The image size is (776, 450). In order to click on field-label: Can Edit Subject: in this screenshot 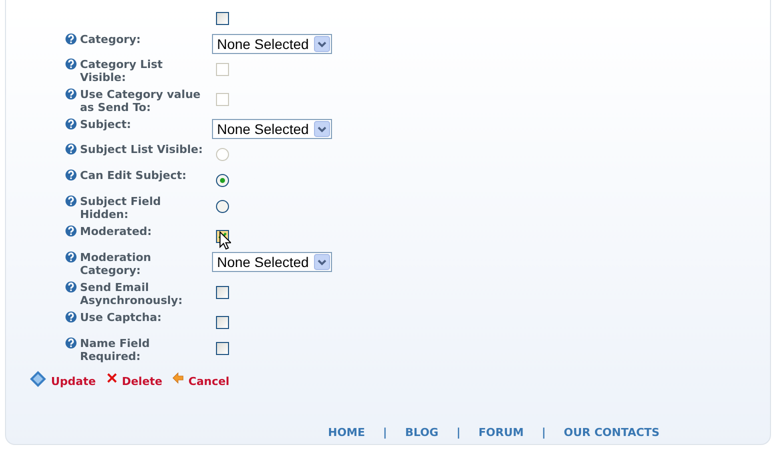, I will do `click(133, 175)`.